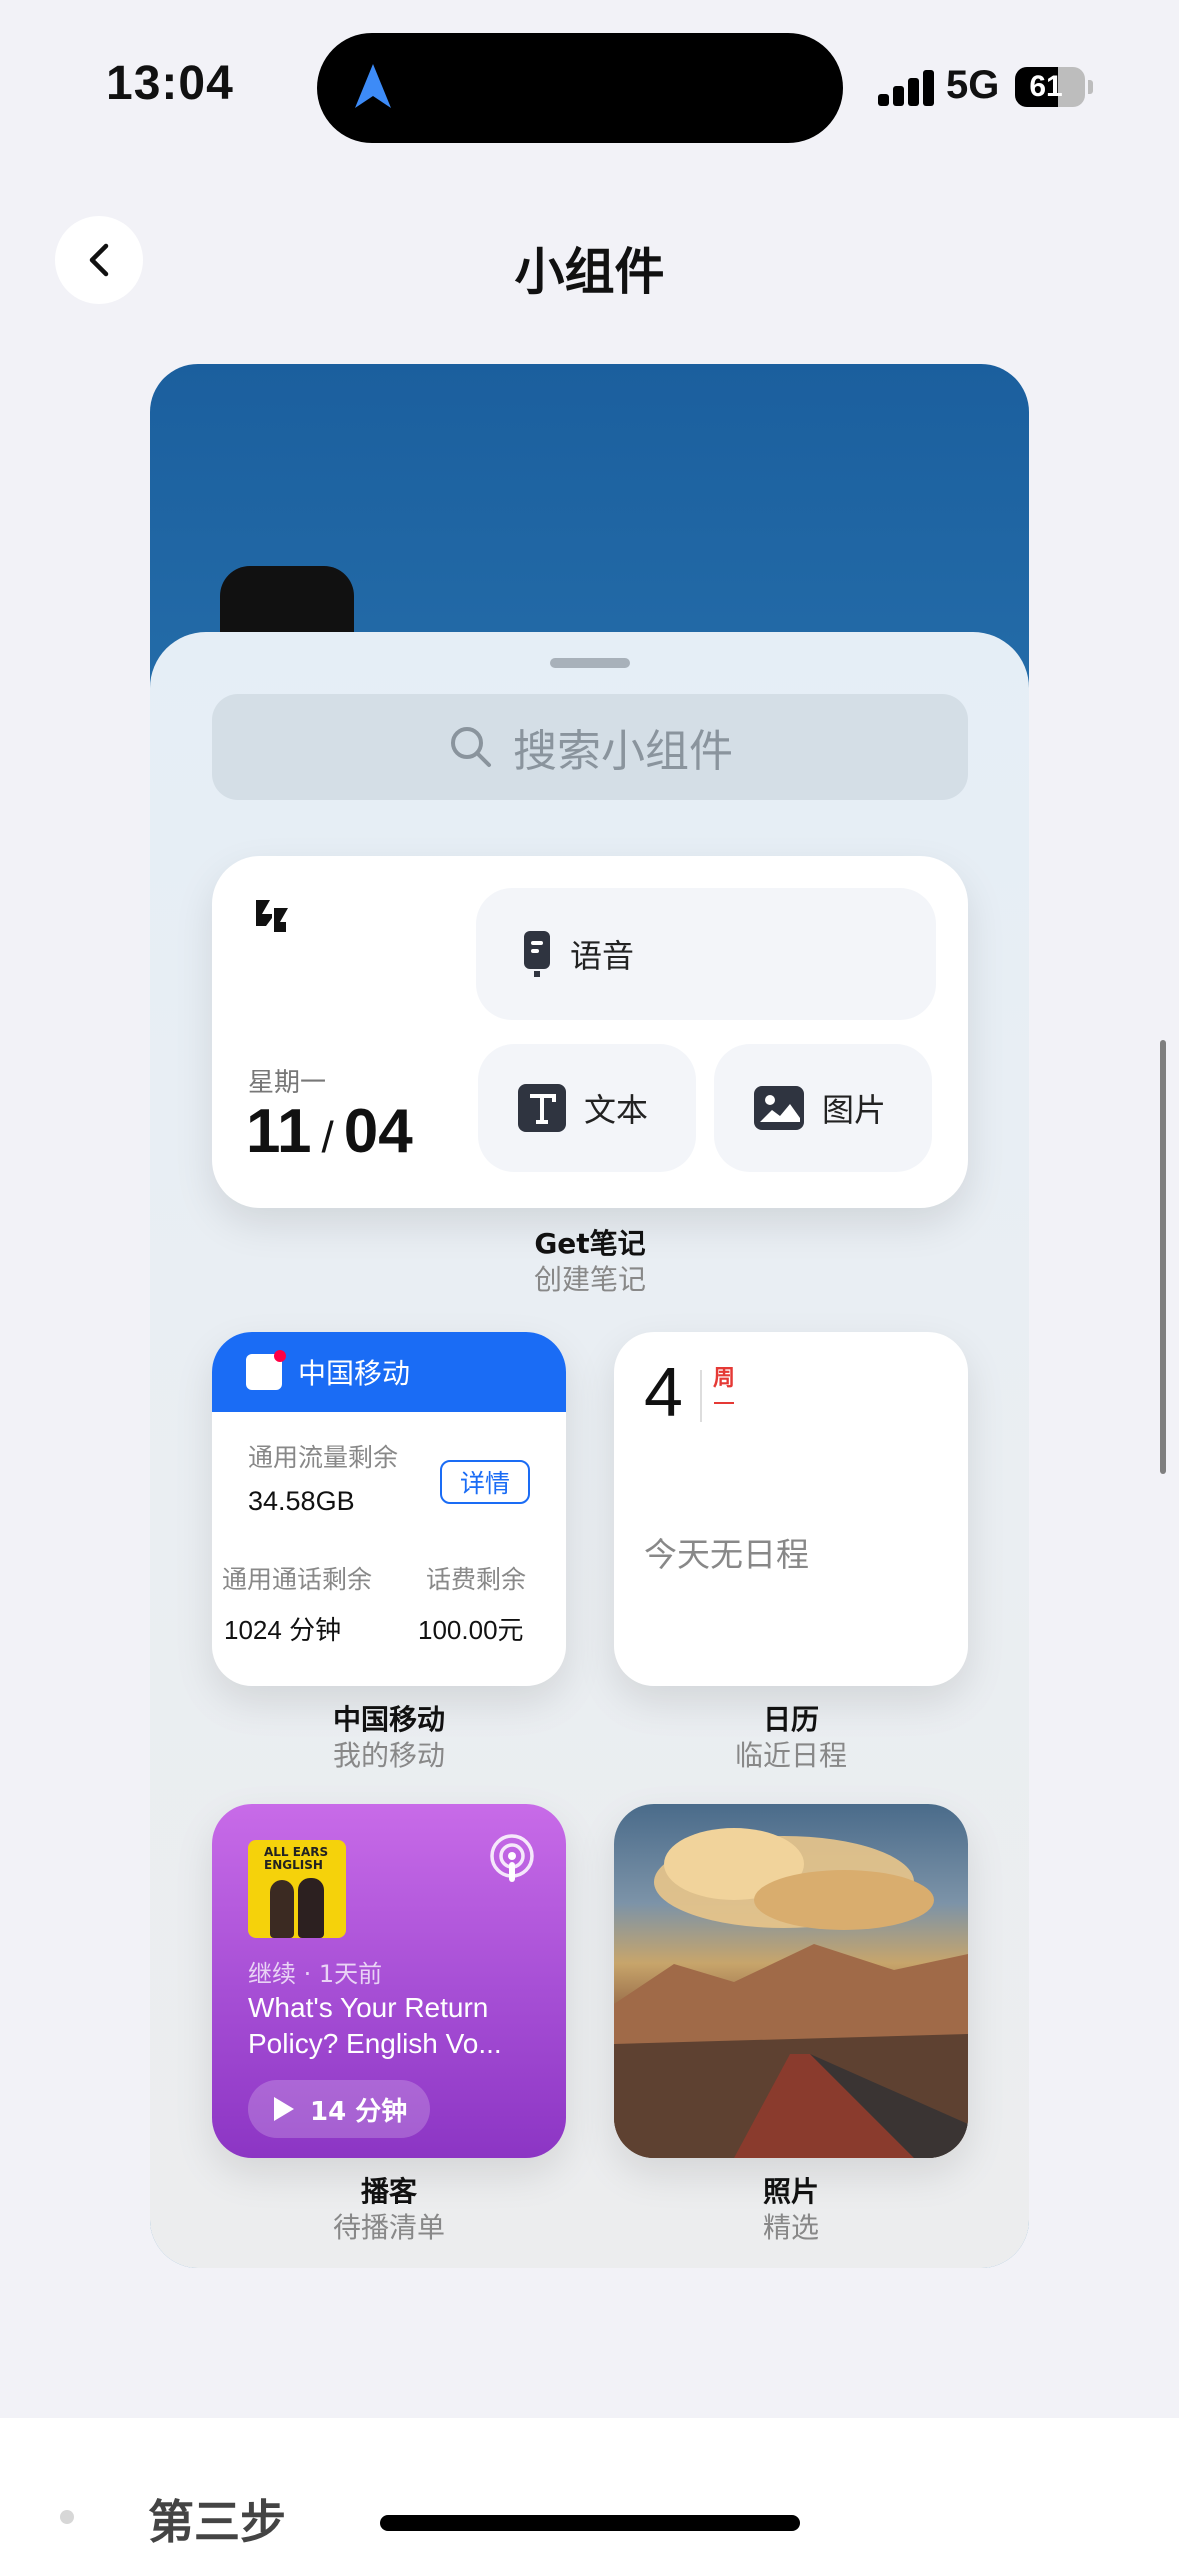 The width and height of the screenshot is (1179, 2556). What do you see at coordinates (854, 1110) in the screenshot?
I see `image-label: 图片` at bounding box center [854, 1110].